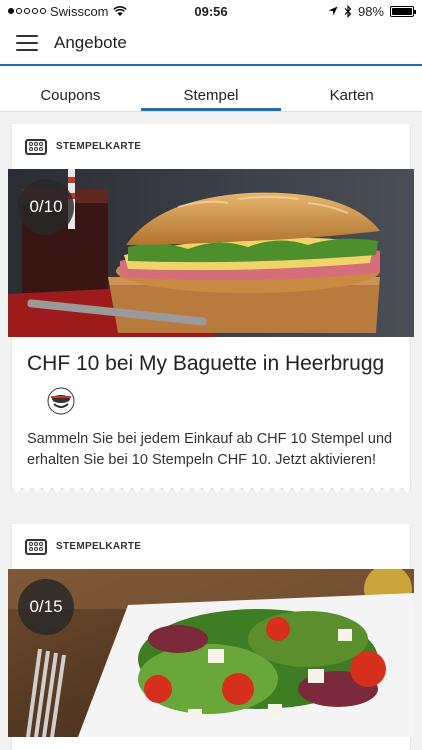 This screenshot has width=422, height=750. What do you see at coordinates (211, 363) in the screenshot?
I see `card-title: CHF 10 bei My Baguette in Heerbrugg` at bounding box center [211, 363].